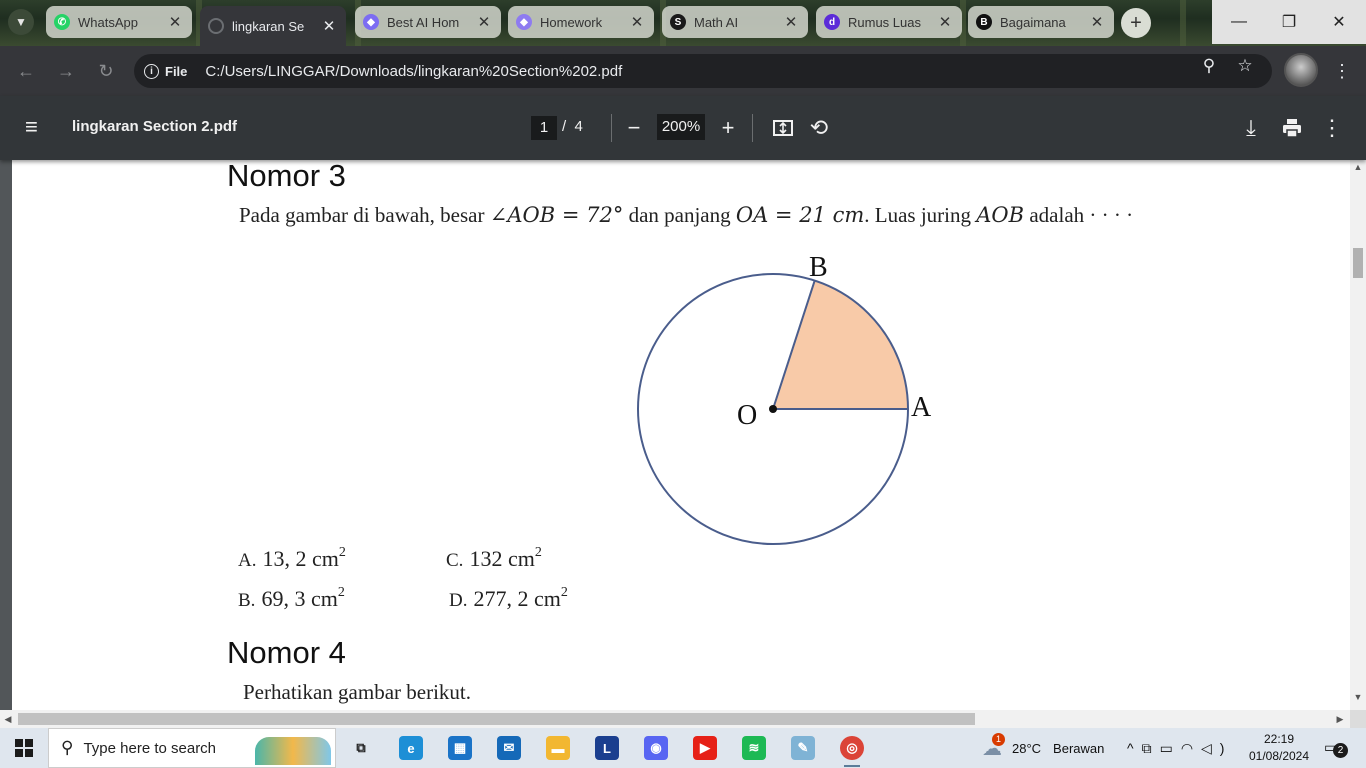  Describe the element at coordinates (165, 71) in the screenshot. I see `site-info-chip: i File` at that location.